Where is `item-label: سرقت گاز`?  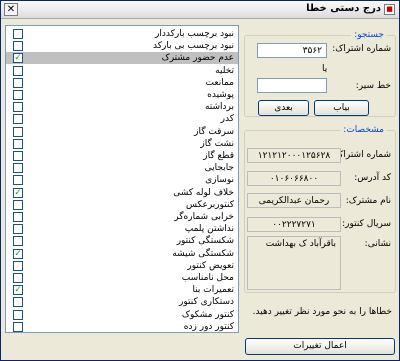 item-label: سرقت گاز is located at coordinates (214, 131).